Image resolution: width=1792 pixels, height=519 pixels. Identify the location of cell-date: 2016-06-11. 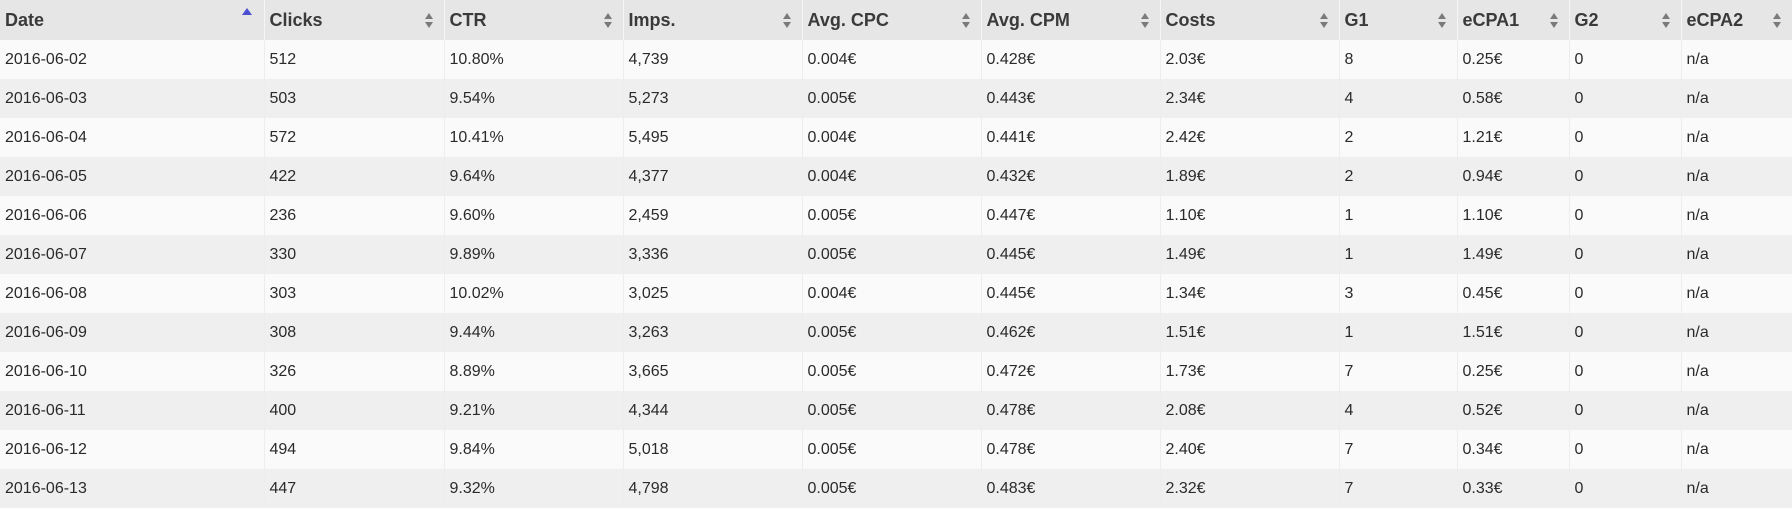
(132, 410).